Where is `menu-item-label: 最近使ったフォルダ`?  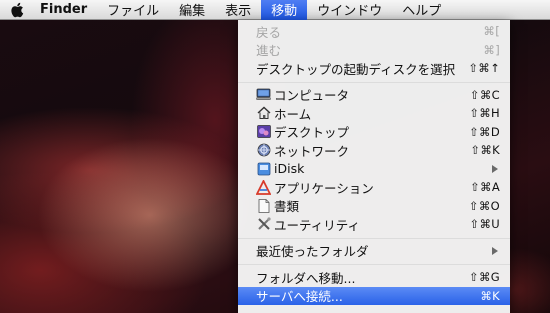
menu-item-label: 最近使ったフォルダ is located at coordinates (312, 252).